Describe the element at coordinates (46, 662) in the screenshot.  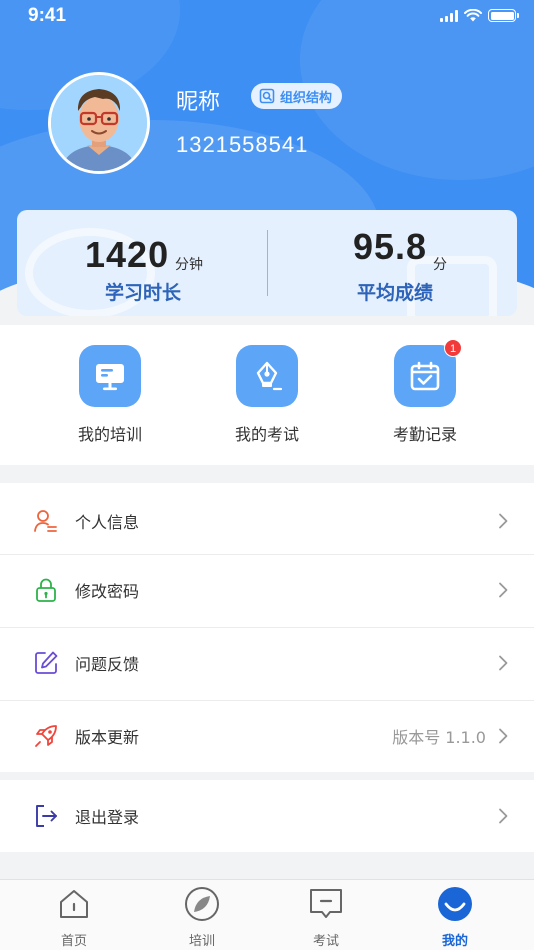
I see `edit-icon` at that location.